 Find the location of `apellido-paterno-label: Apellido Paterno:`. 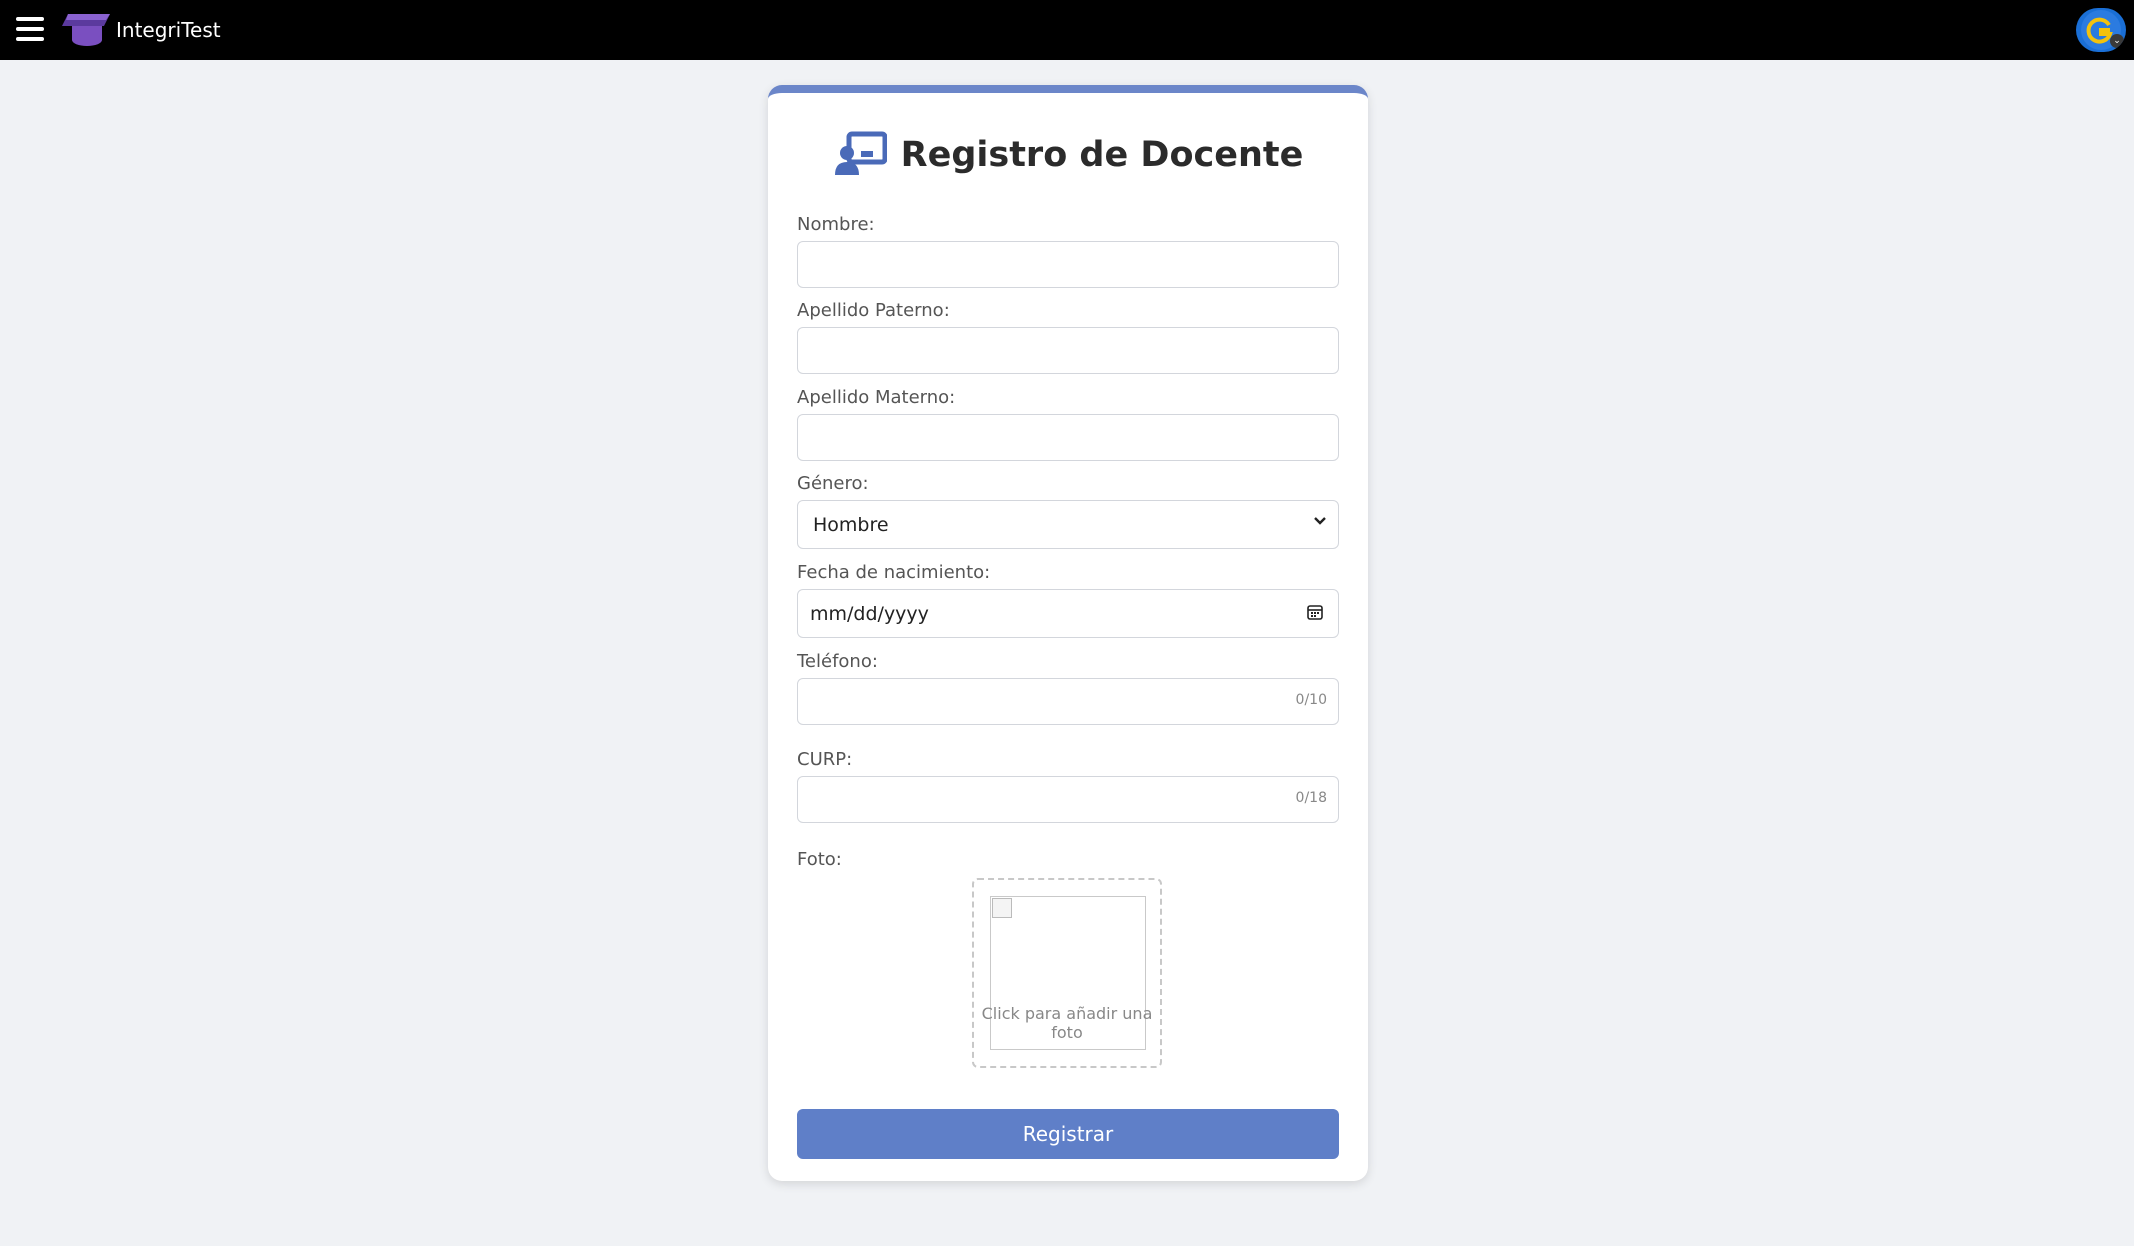

apellido-paterno-label: Apellido Paterno: is located at coordinates (873, 310).